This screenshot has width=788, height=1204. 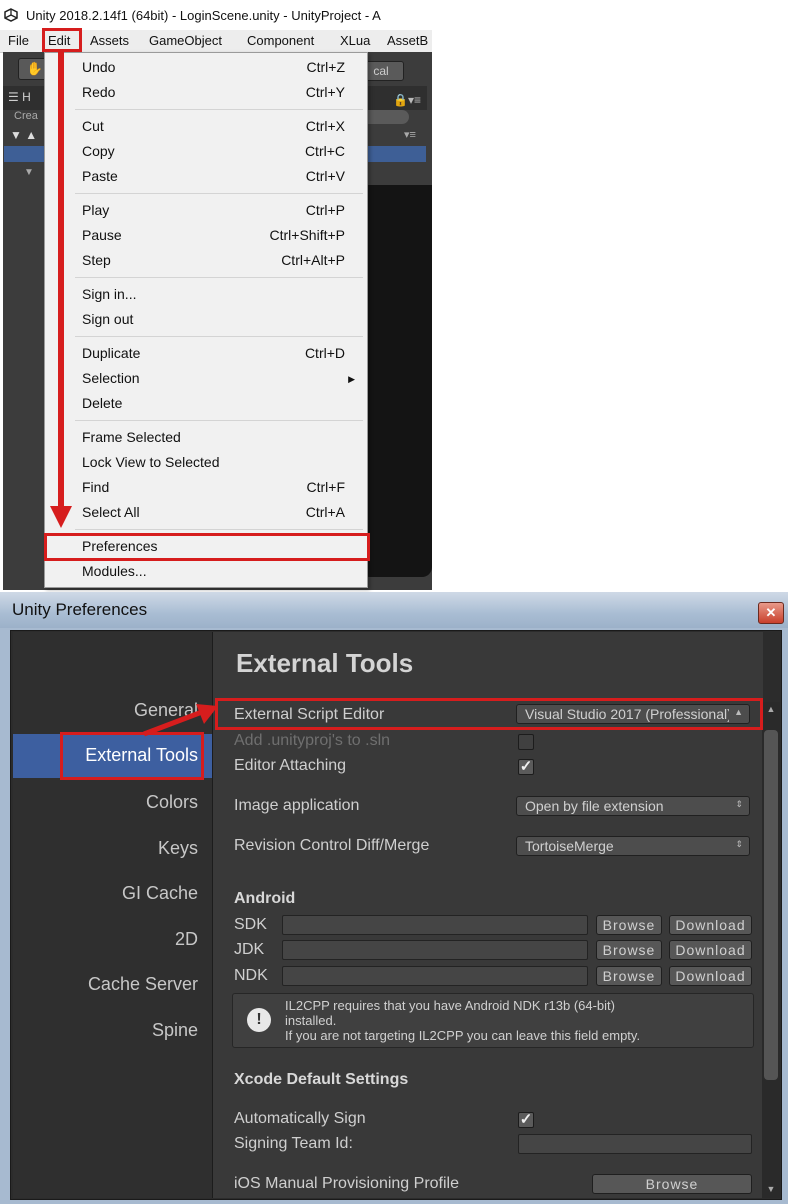 I want to click on jdk-download-button: Download, so click(x=710, y=950).